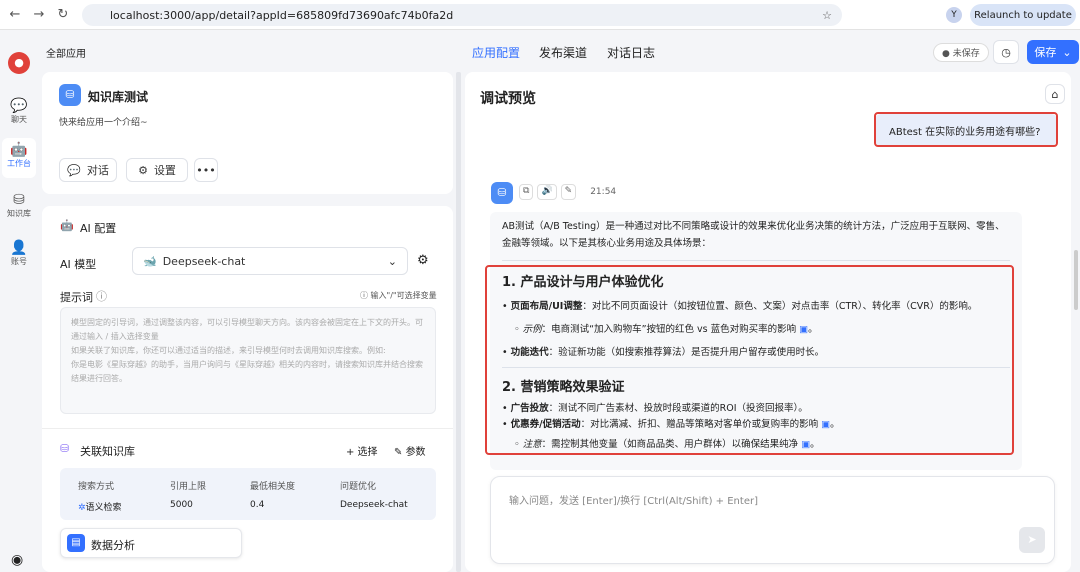 This screenshot has width=1080, height=572. Describe the element at coordinates (1053, 52) in the screenshot. I see `save-button: 保存 ⌄` at that location.